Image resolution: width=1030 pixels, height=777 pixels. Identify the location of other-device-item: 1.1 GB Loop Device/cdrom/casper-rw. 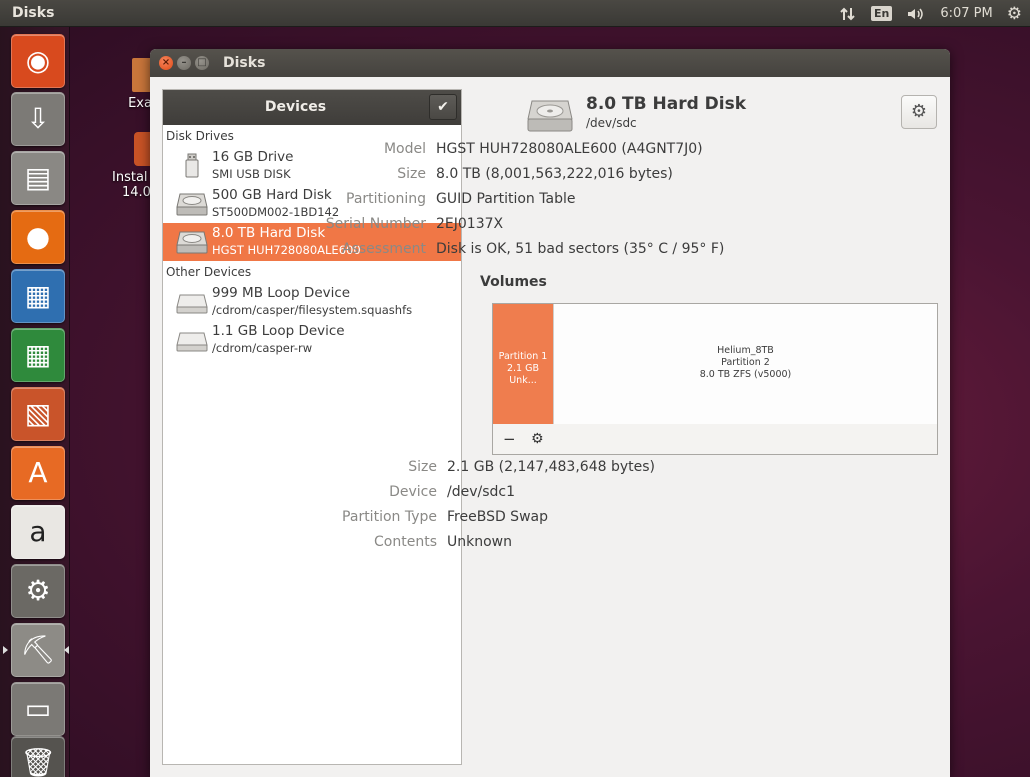
(312, 340).